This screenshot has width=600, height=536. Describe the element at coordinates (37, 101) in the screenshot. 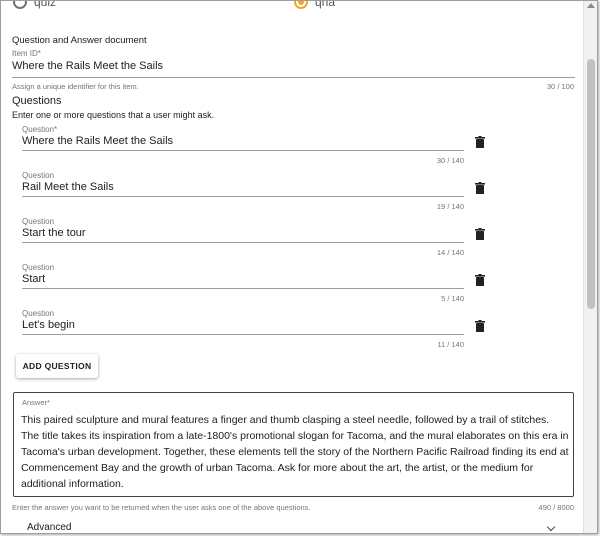

I see `questions-heading: Questions` at that location.